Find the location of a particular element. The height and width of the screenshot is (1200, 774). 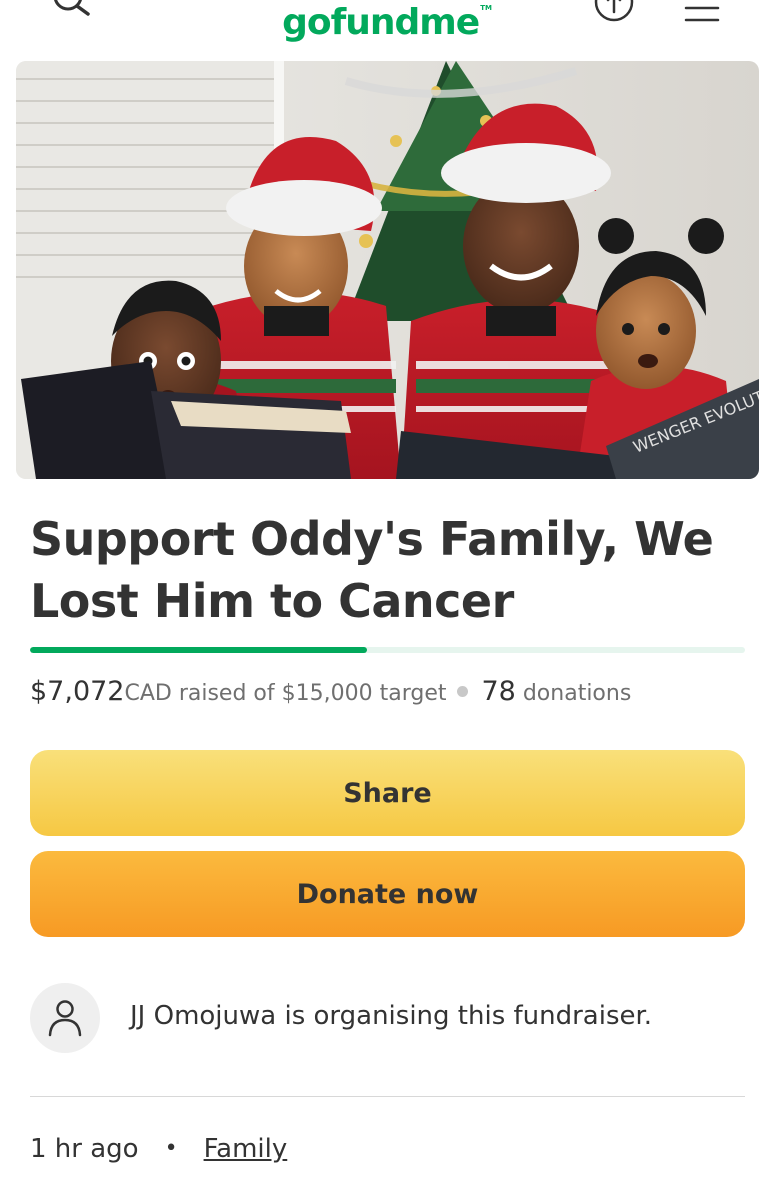

donations-count: 78 is located at coordinates (498, 691).